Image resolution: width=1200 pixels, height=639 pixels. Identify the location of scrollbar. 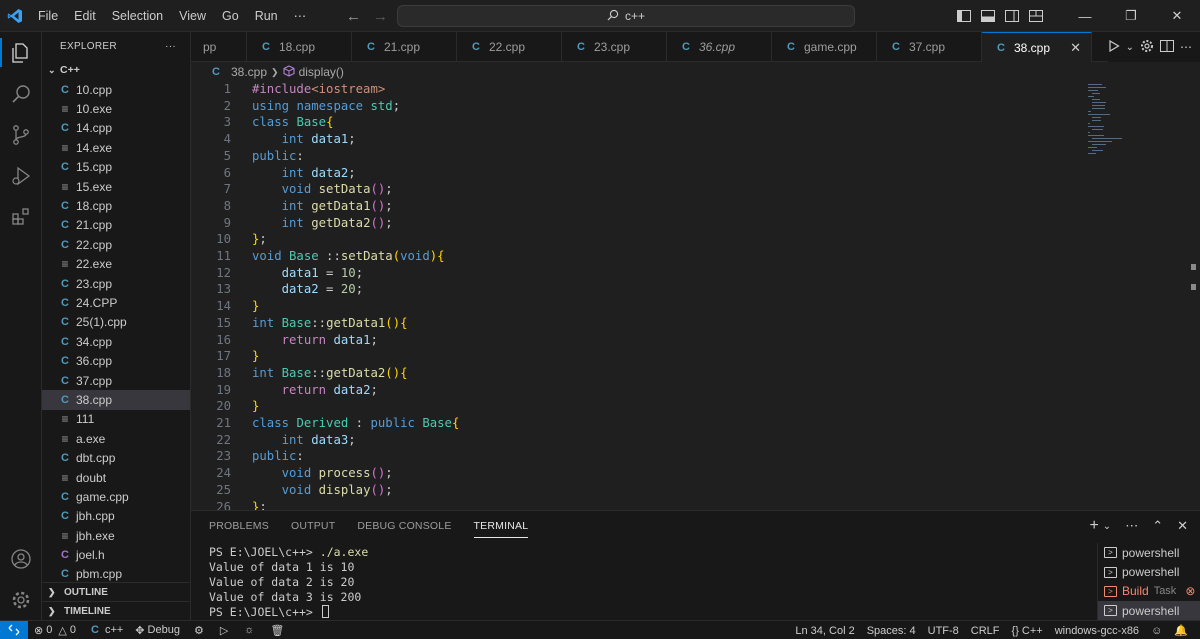
(1193, 277).